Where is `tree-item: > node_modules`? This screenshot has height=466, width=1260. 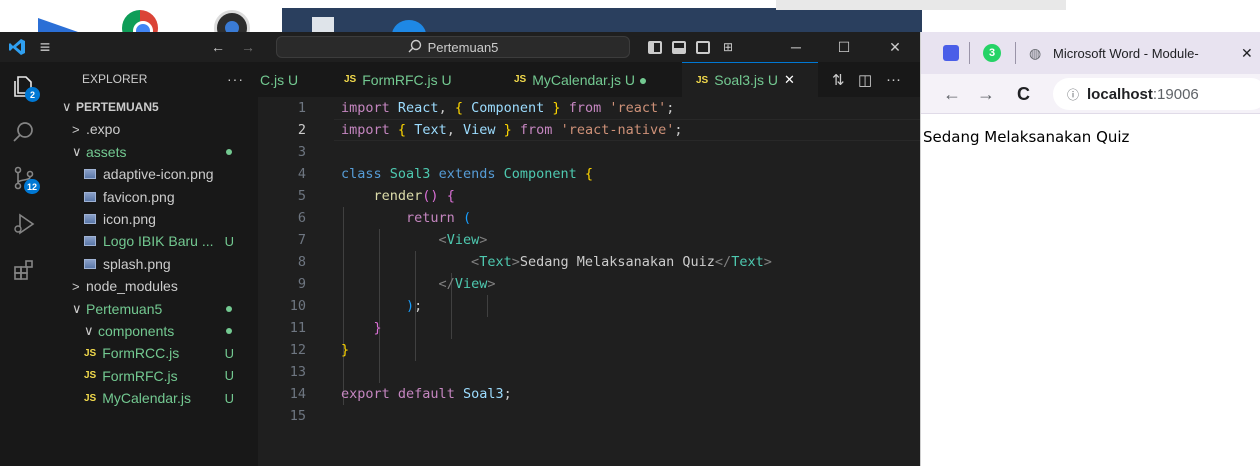
tree-item: > node_modules is located at coordinates (153, 286).